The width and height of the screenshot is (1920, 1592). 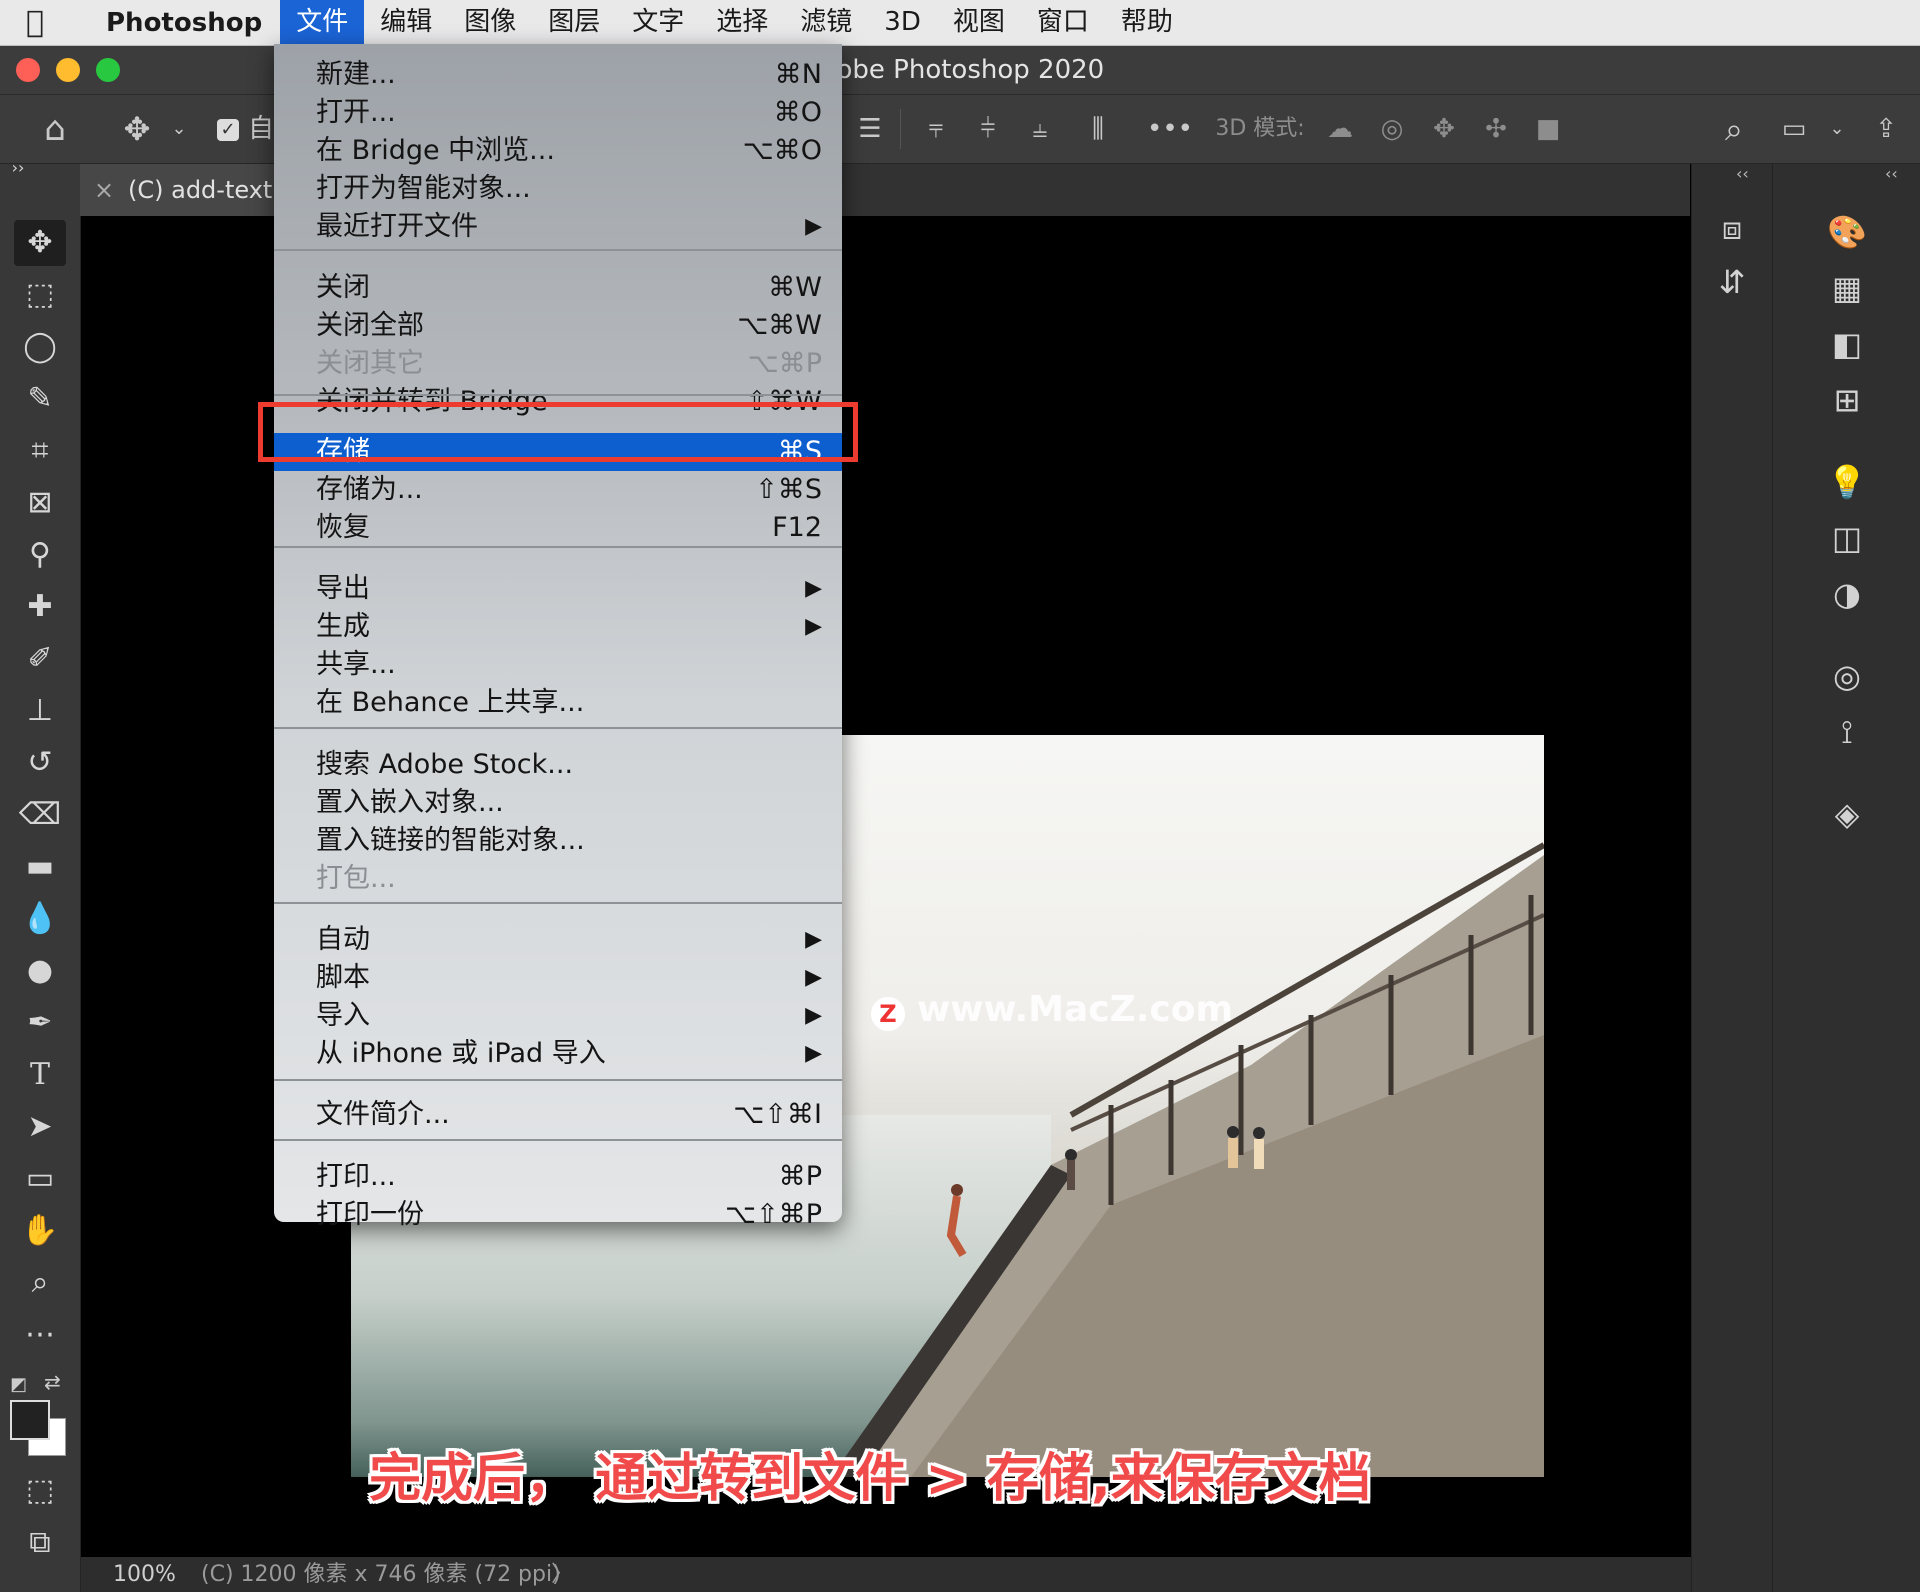 What do you see at coordinates (558, 288) in the screenshot?
I see `menu-item-close: 关闭 ⌘W` at bounding box center [558, 288].